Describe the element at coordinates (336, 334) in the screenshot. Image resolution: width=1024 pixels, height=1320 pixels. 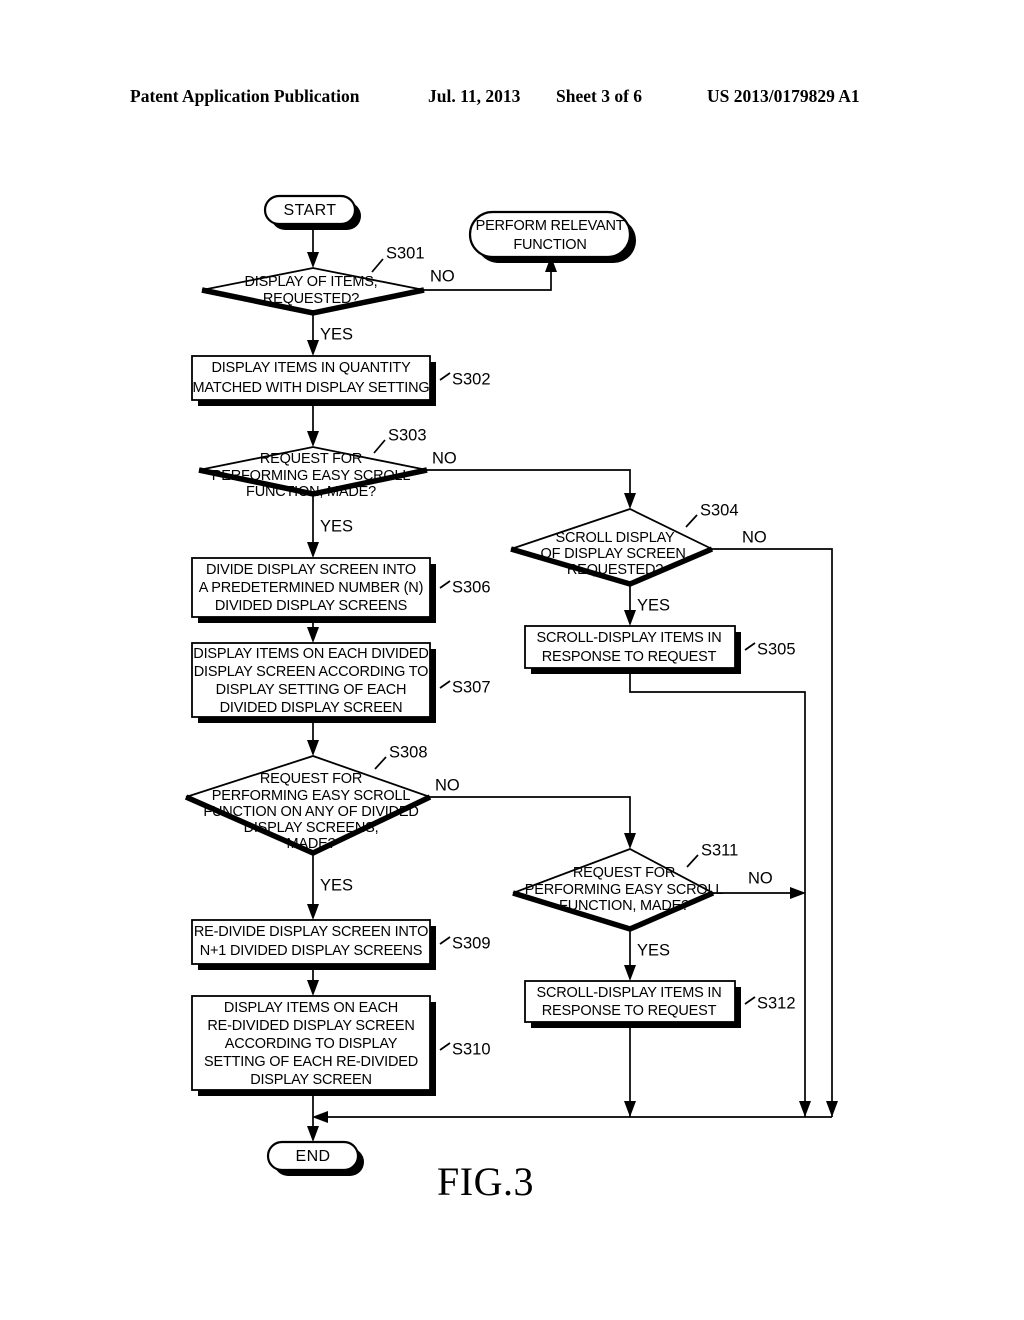
I see `branch-label-s301-yes: YES` at that location.